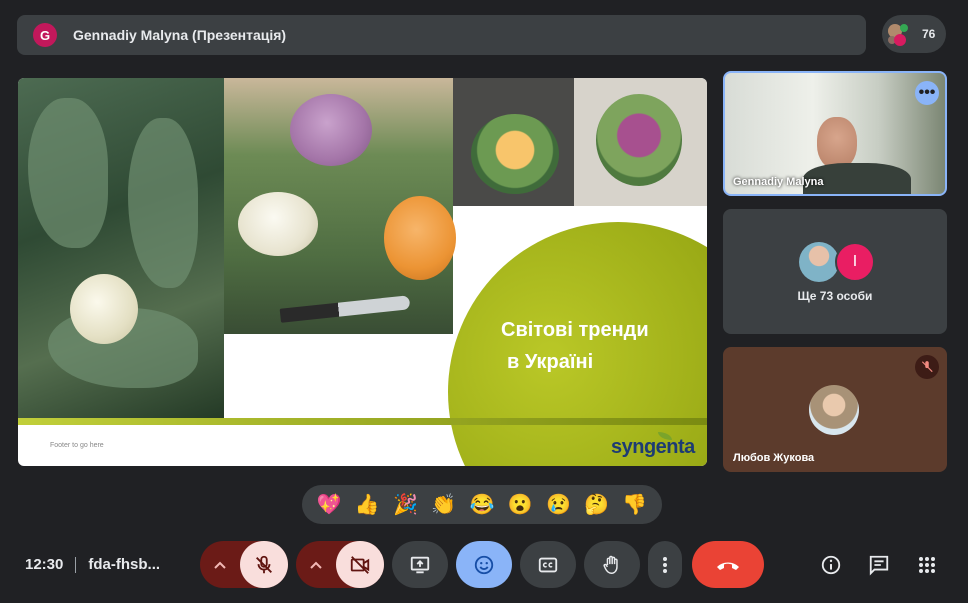 Image resolution: width=968 pixels, height=603 pixels. I want to click on reaction-sparkling-heart: 💖, so click(329, 505).